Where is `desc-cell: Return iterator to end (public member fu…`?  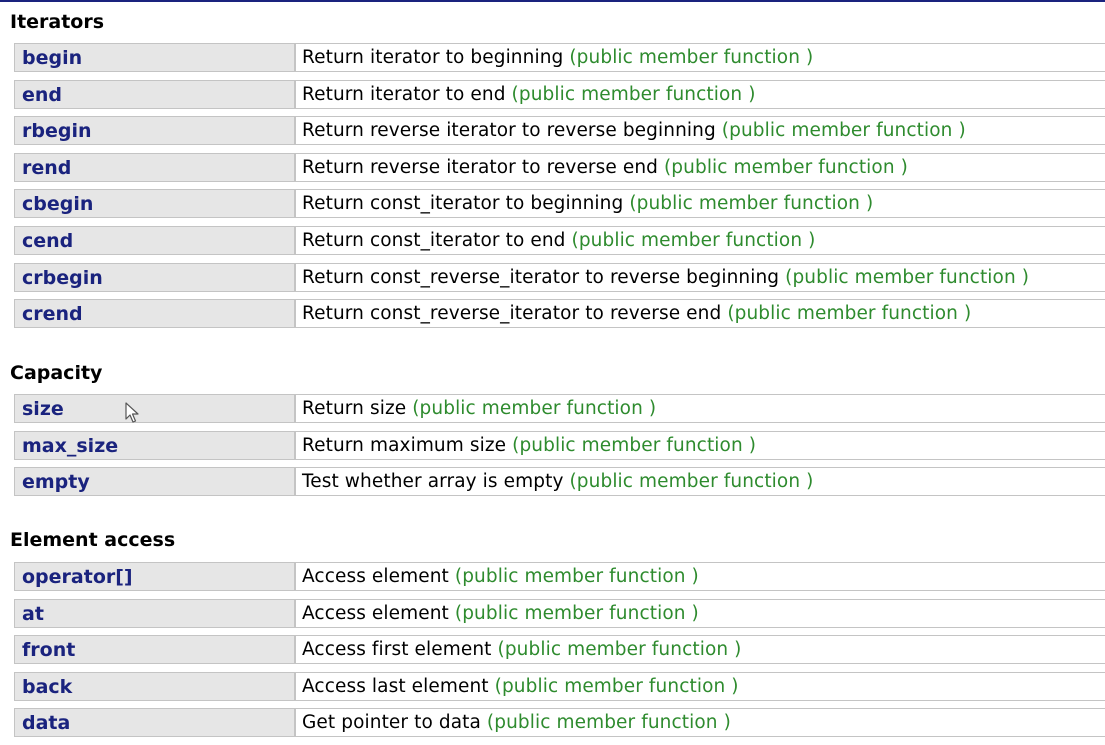
desc-cell: Return iterator to end (public member fu… is located at coordinates (700, 94).